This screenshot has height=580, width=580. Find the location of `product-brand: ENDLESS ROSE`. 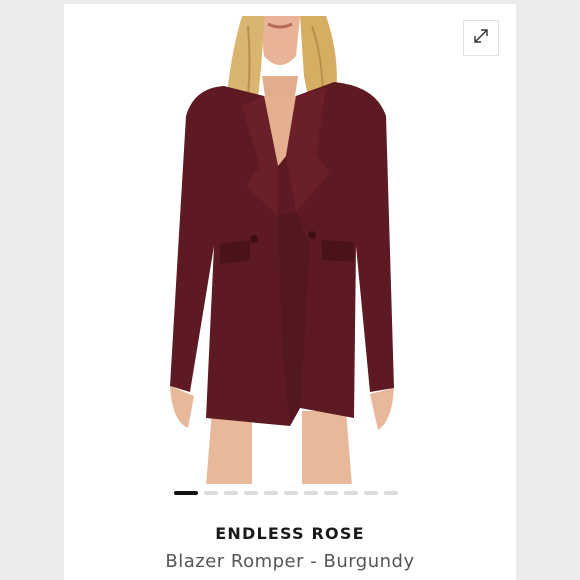

product-brand: ENDLESS ROSE is located at coordinates (290, 533).